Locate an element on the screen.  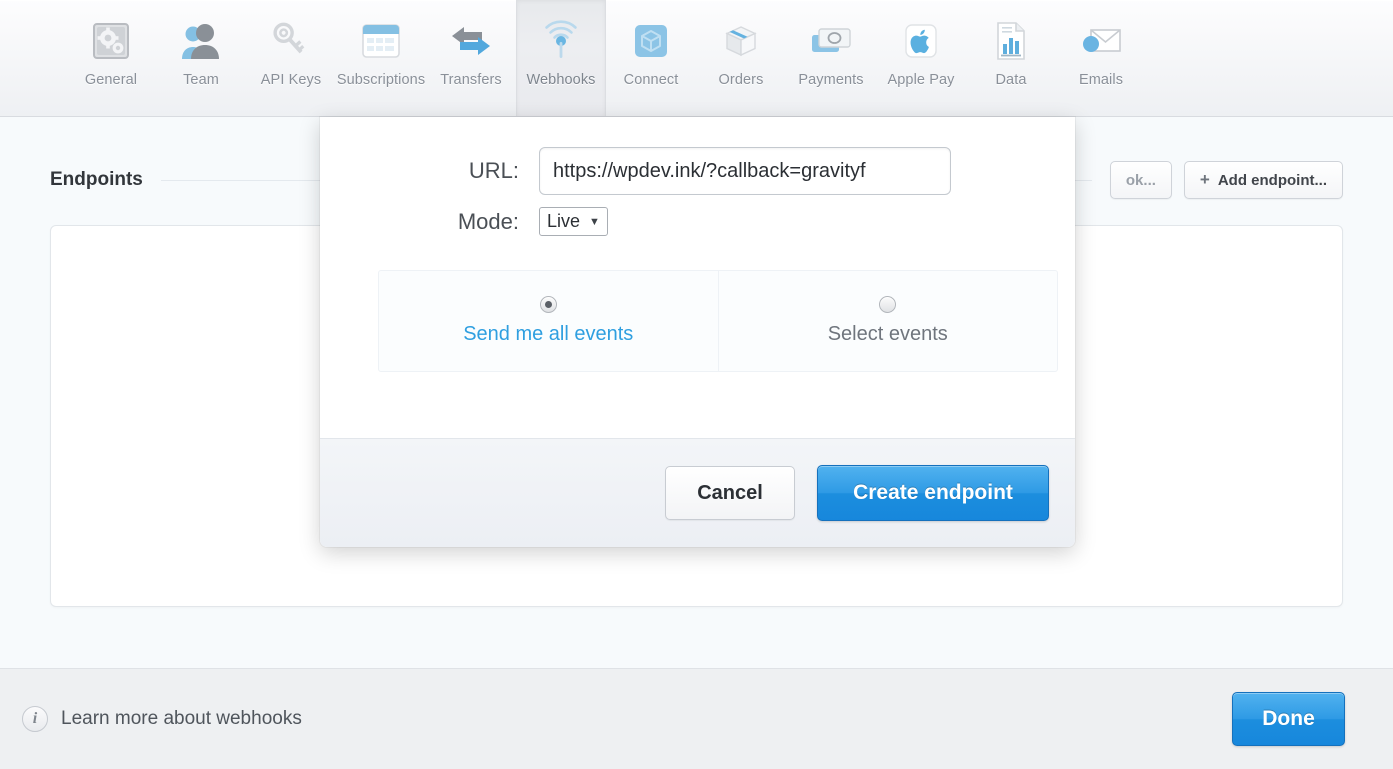
box-icon is located at coordinates (741, 41).